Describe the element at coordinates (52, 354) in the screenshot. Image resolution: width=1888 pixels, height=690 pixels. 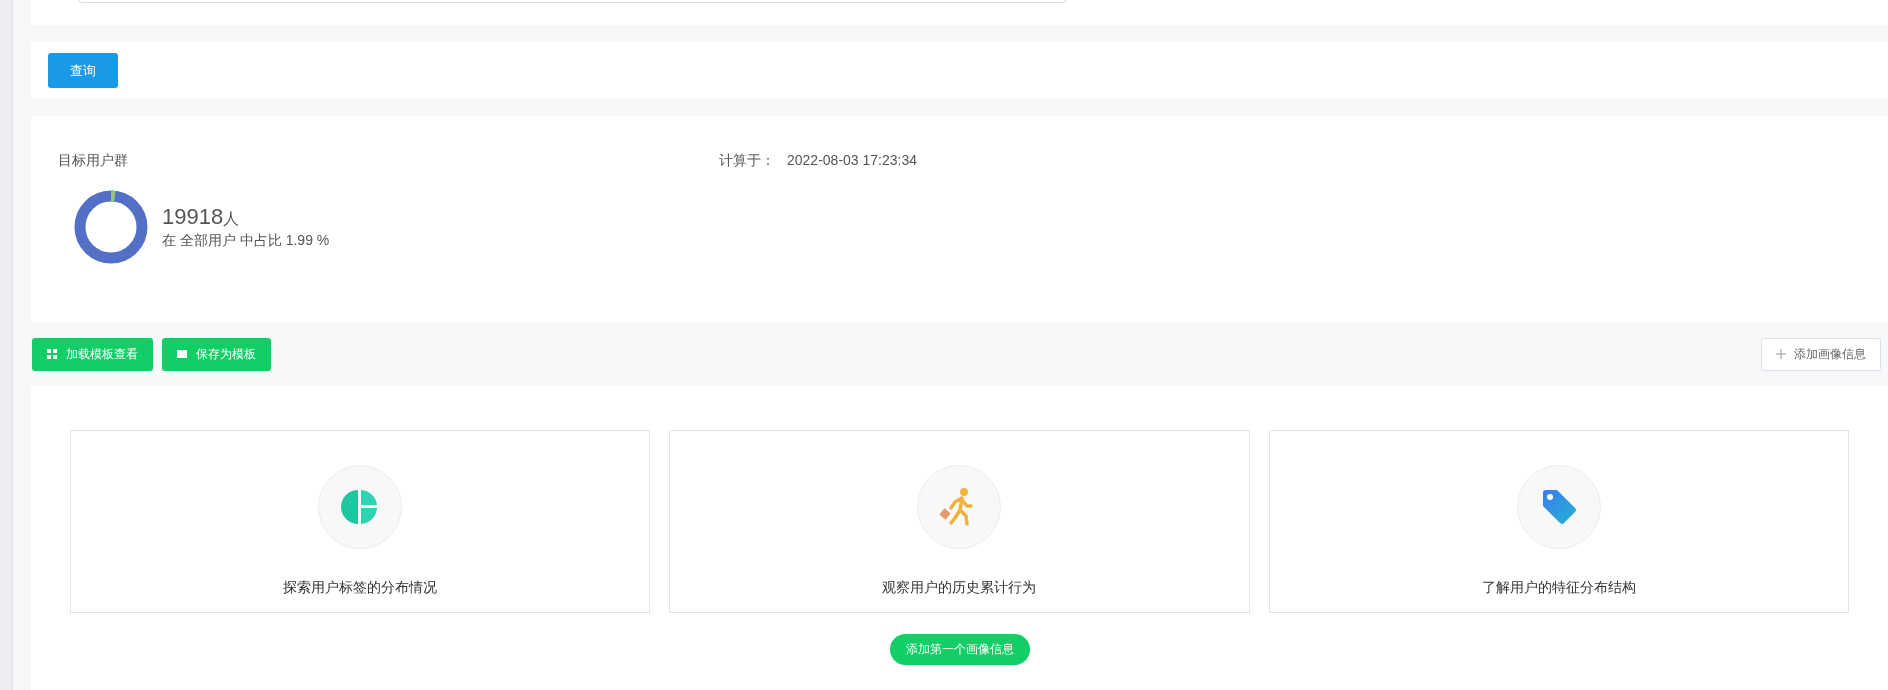
I see `grid-icon` at that location.